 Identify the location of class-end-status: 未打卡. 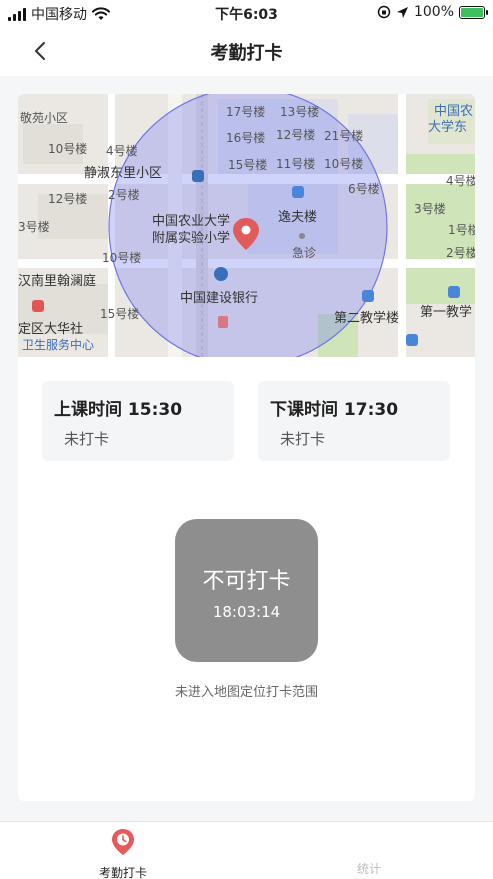
(303, 439).